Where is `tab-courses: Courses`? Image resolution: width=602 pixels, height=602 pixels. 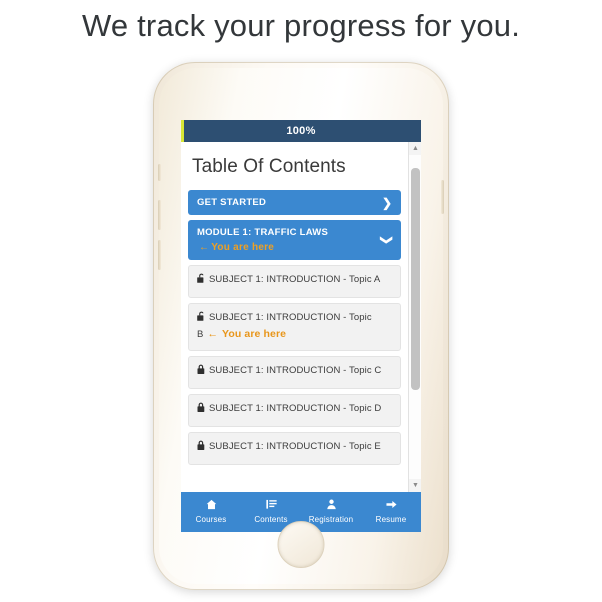 tab-courses: Courses is located at coordinates (211, 512).